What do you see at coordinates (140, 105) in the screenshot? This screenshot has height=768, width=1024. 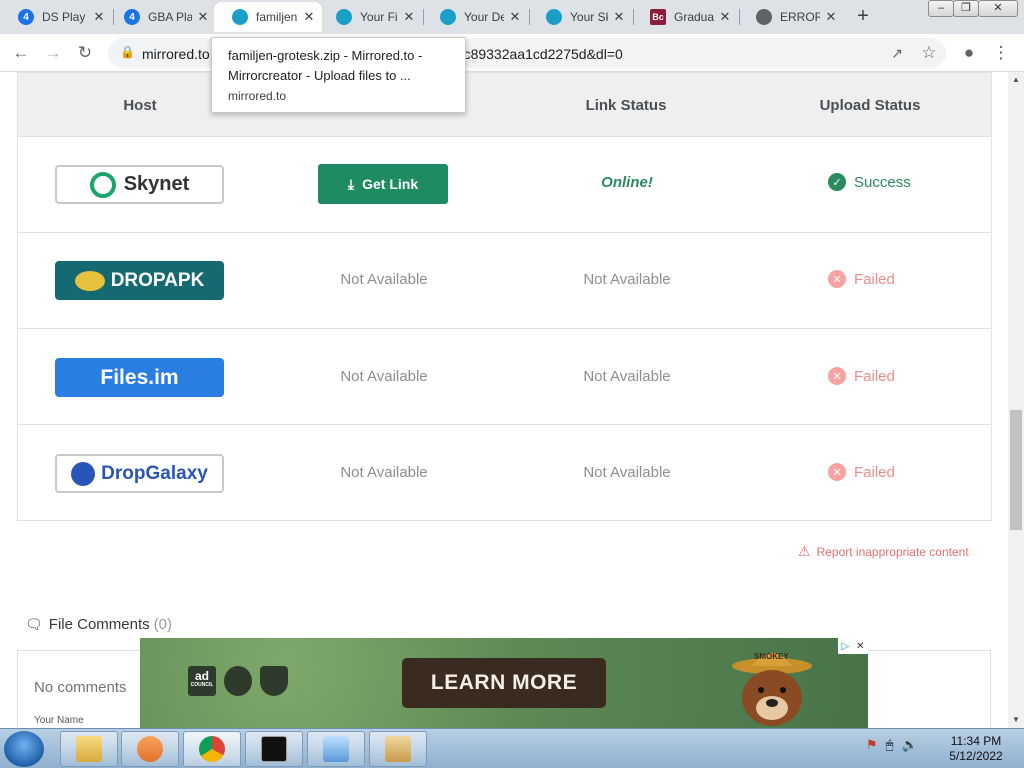 I see `header-host: Host` at bounding box center [140, 105].